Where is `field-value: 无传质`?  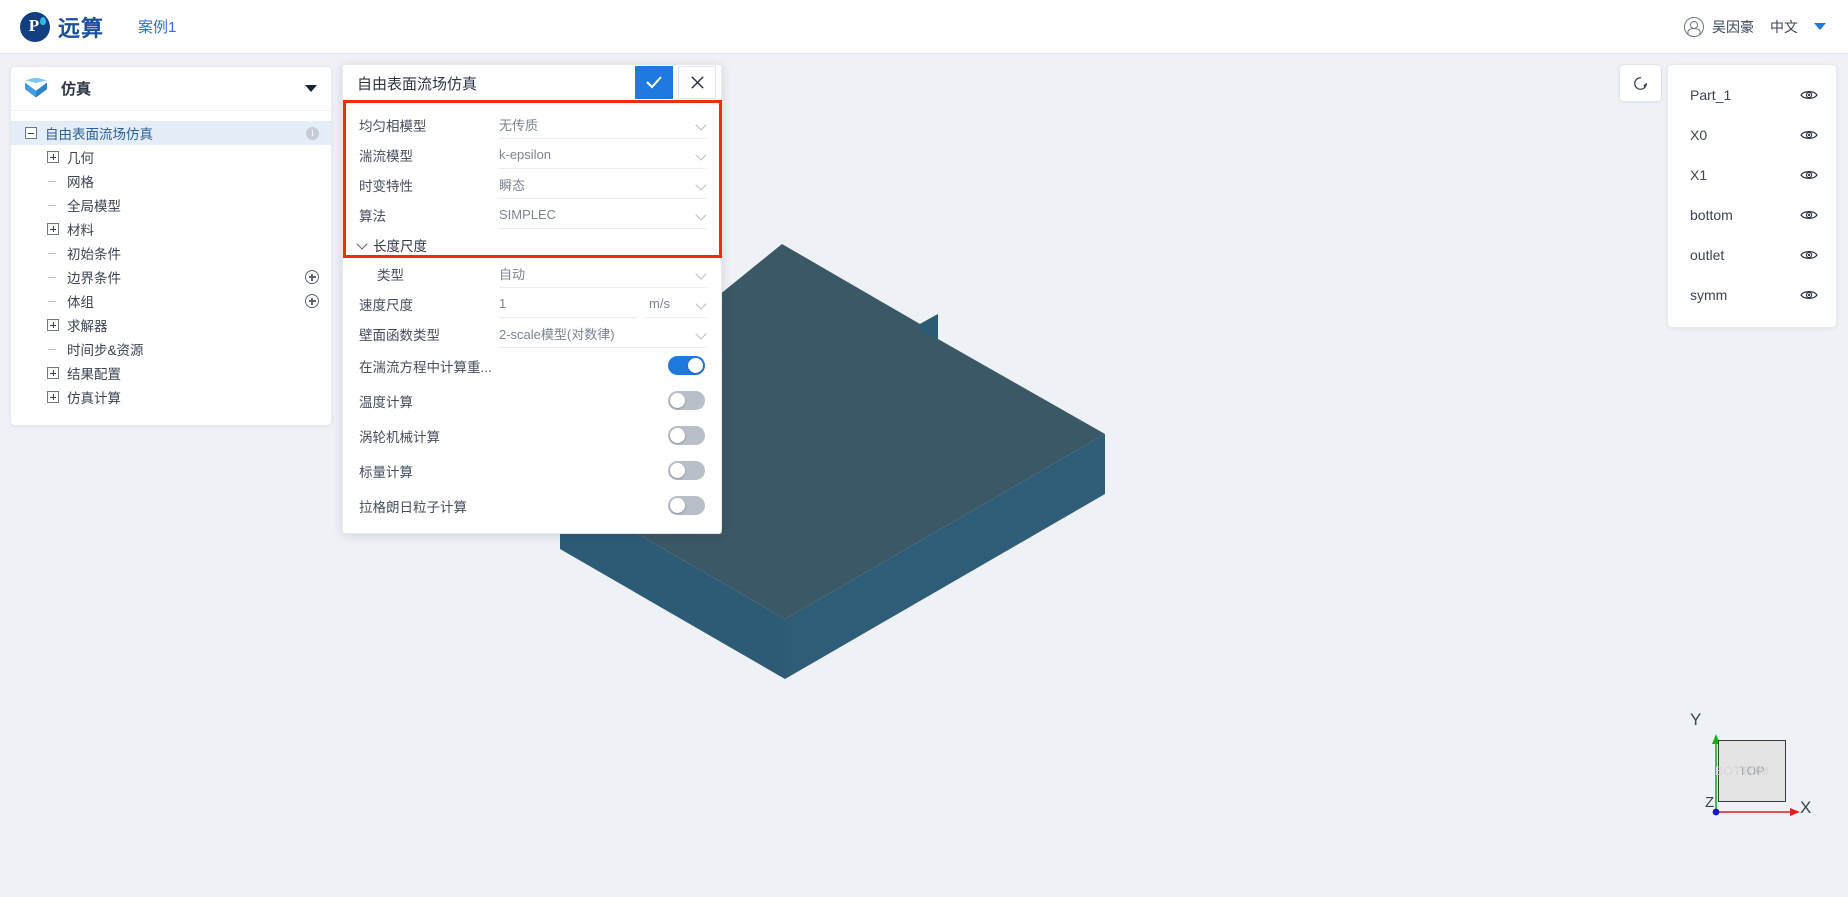
field-value: 无传质 is located at coordinates (519, 125).